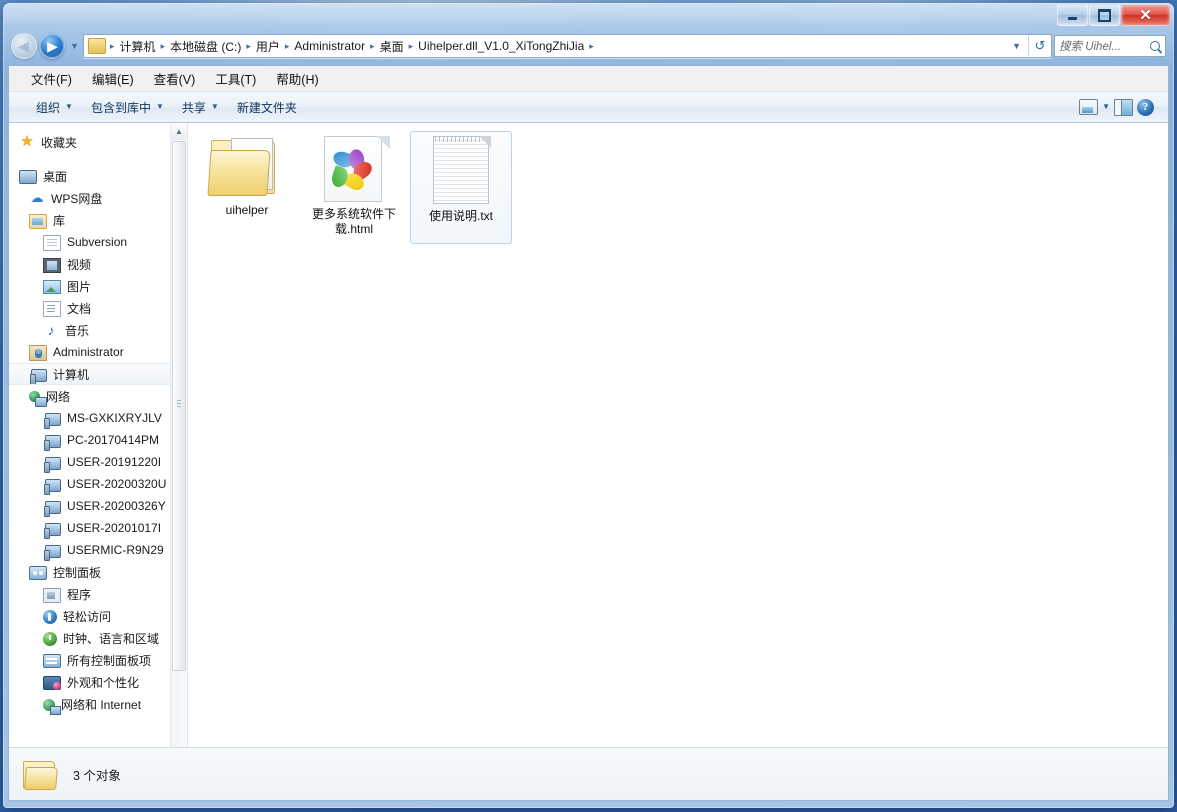 Image resolution: width=1177 pixels, height=812 pixels. What do you see at coordinates (98, 308) in the screenshot?
I see `sidebar-item-7: 文档` at bounding box center [98, 308].